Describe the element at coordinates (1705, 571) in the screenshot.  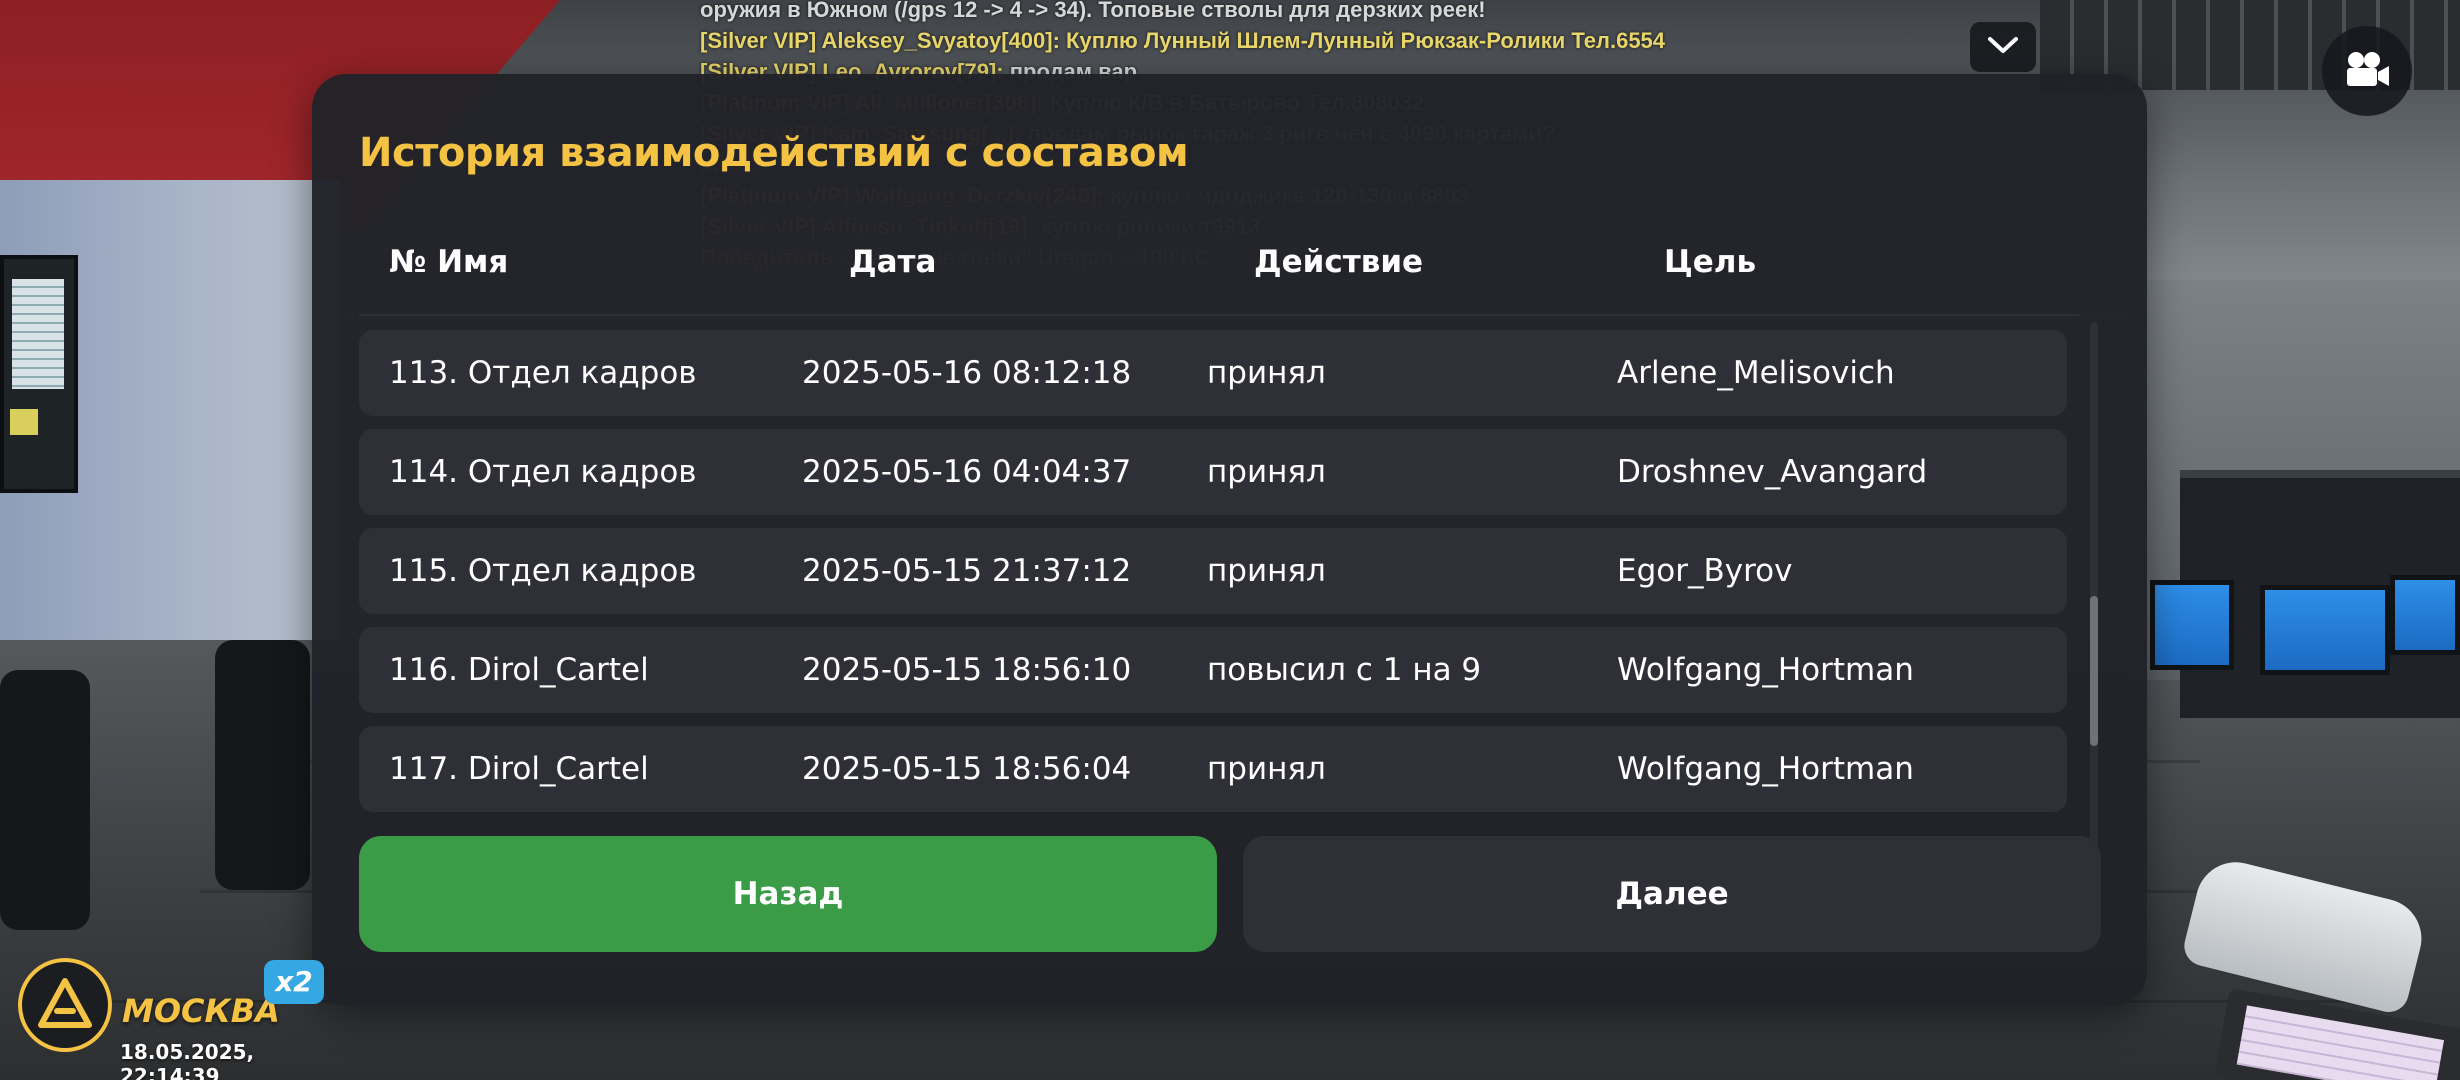
I see `row-target: Egor_Byrov` at that location.